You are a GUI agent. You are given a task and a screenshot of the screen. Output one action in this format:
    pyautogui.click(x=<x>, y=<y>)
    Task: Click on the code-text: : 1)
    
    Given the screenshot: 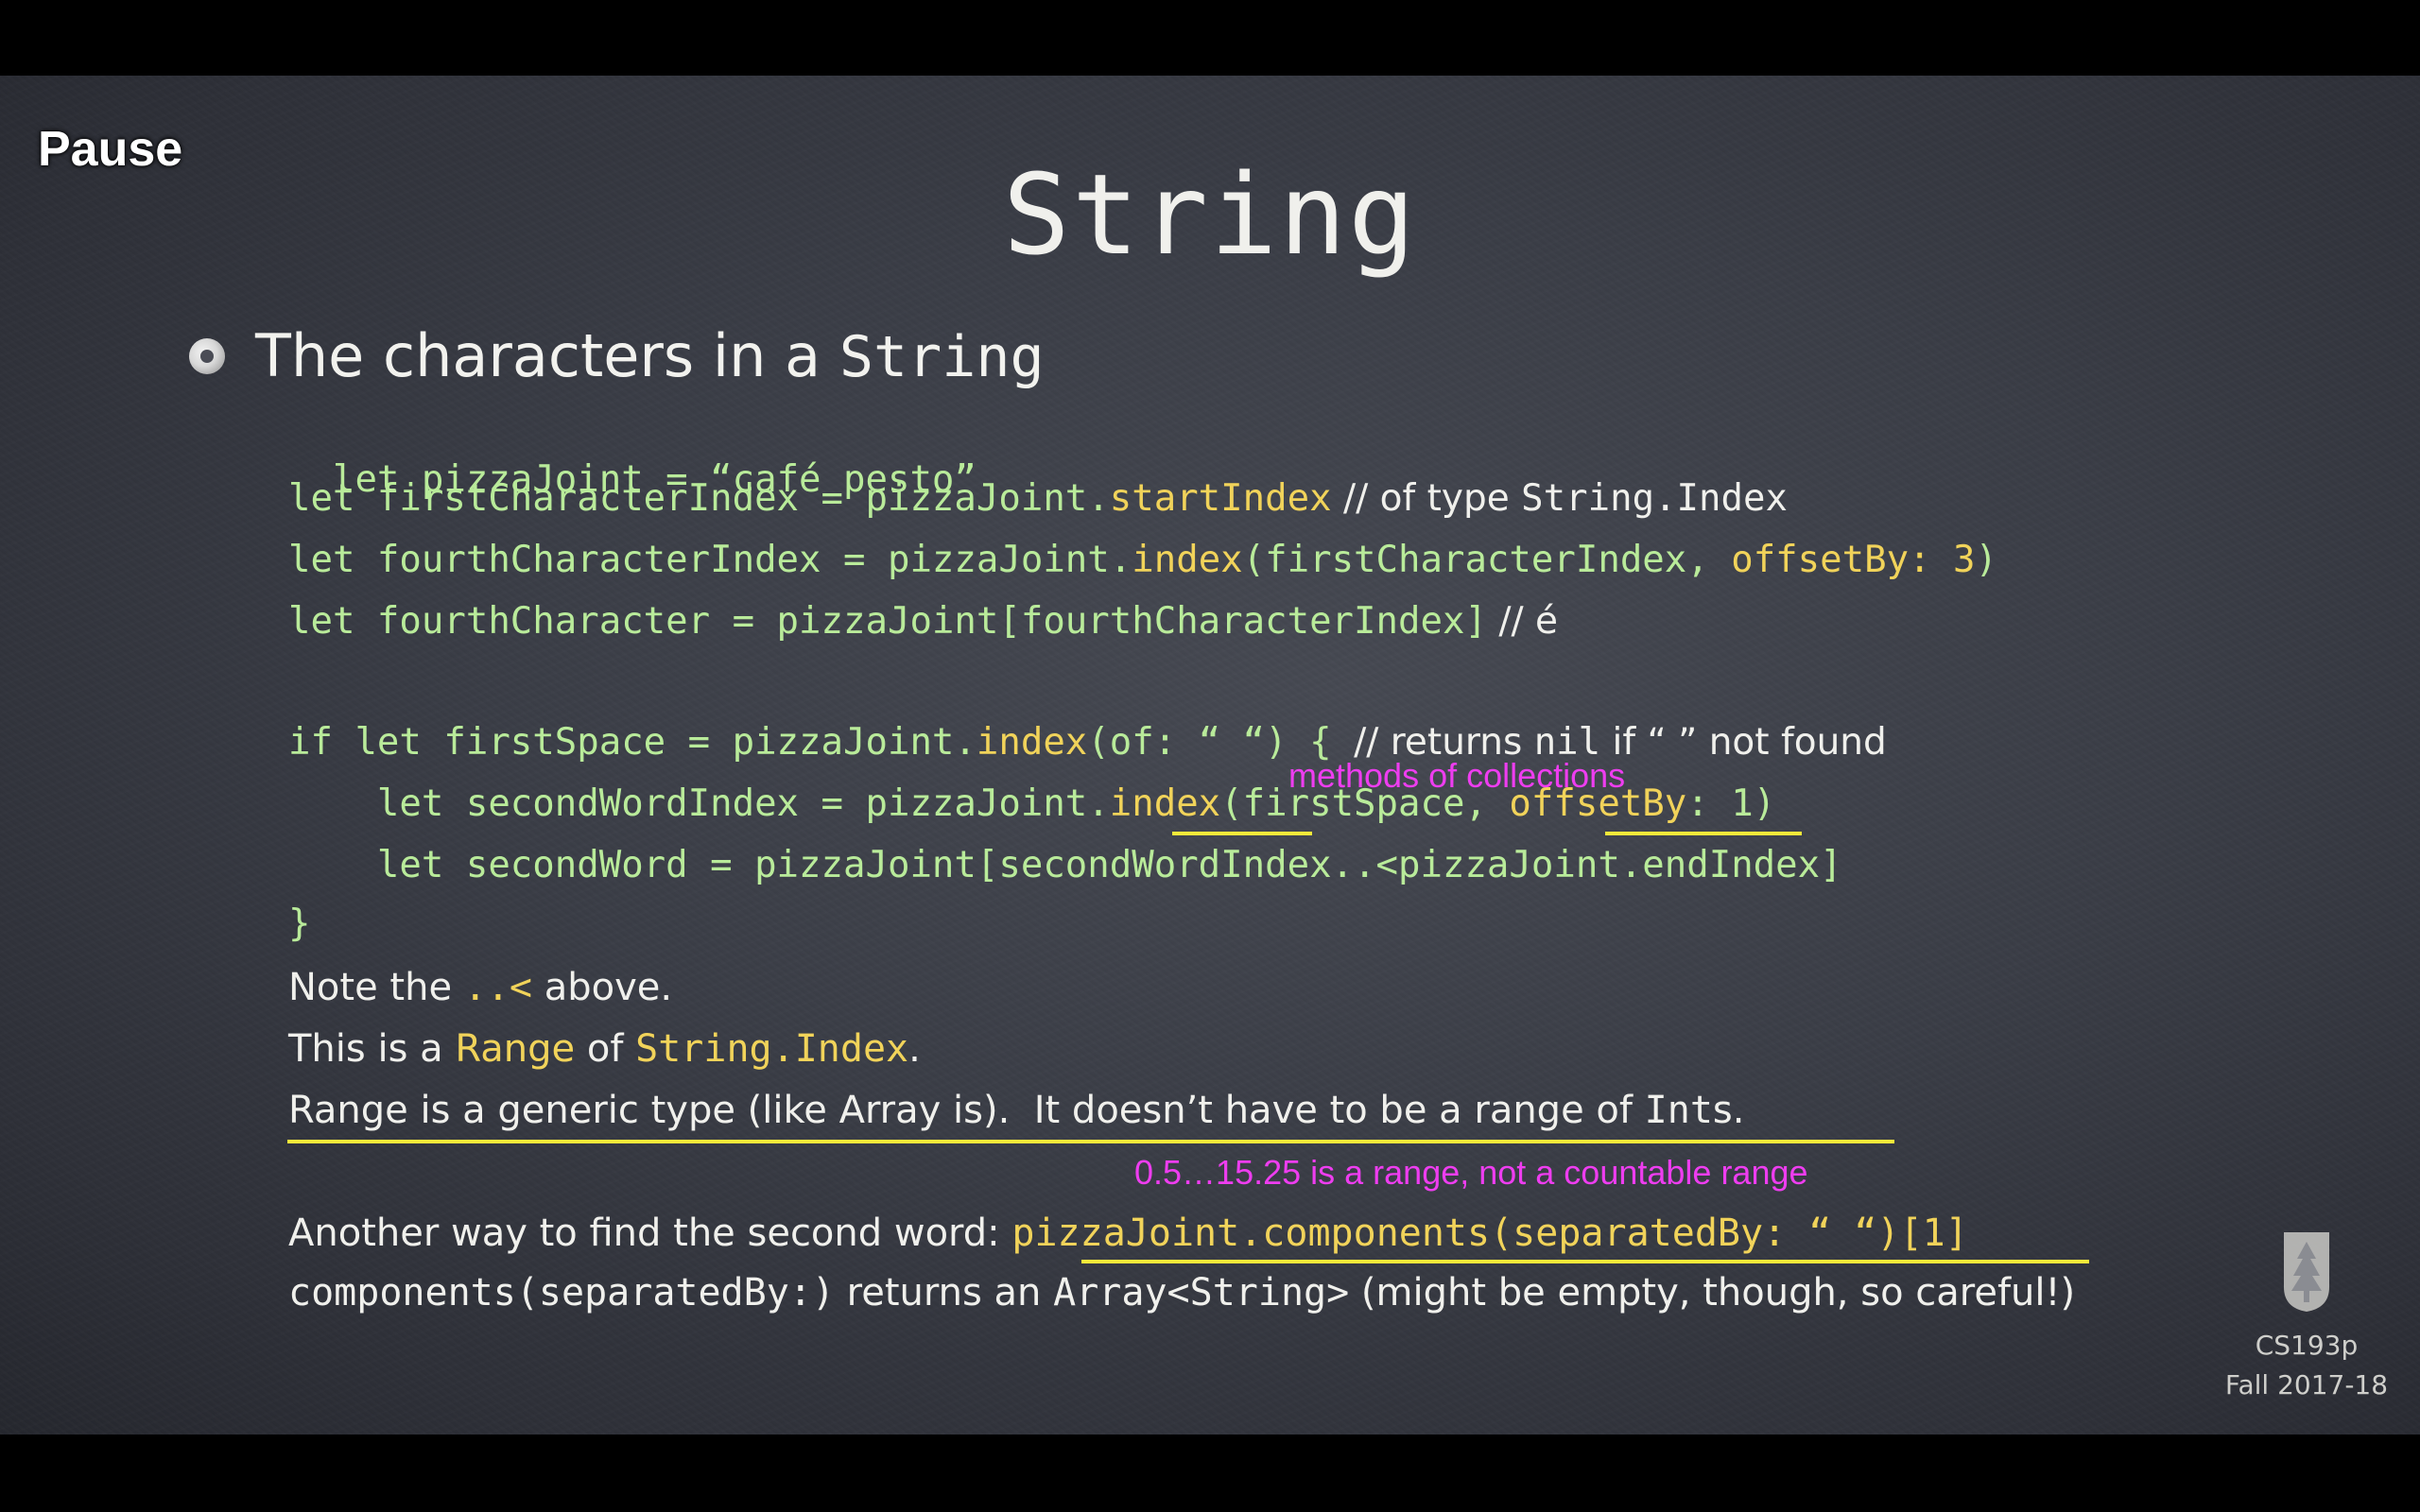 What is the action you would take?
    pyautogui.click(x=1731, y=803)
    